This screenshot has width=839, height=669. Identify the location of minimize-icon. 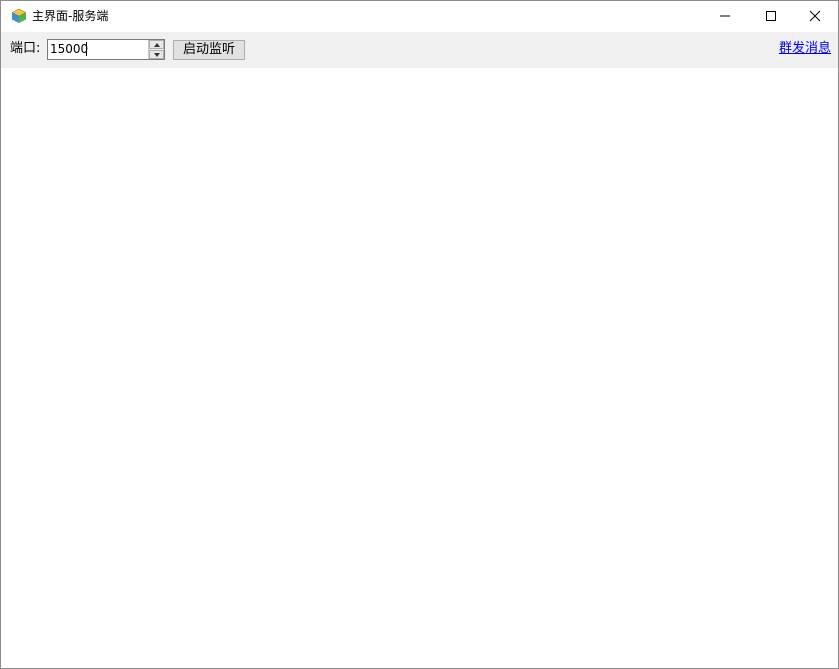
(725, 16).